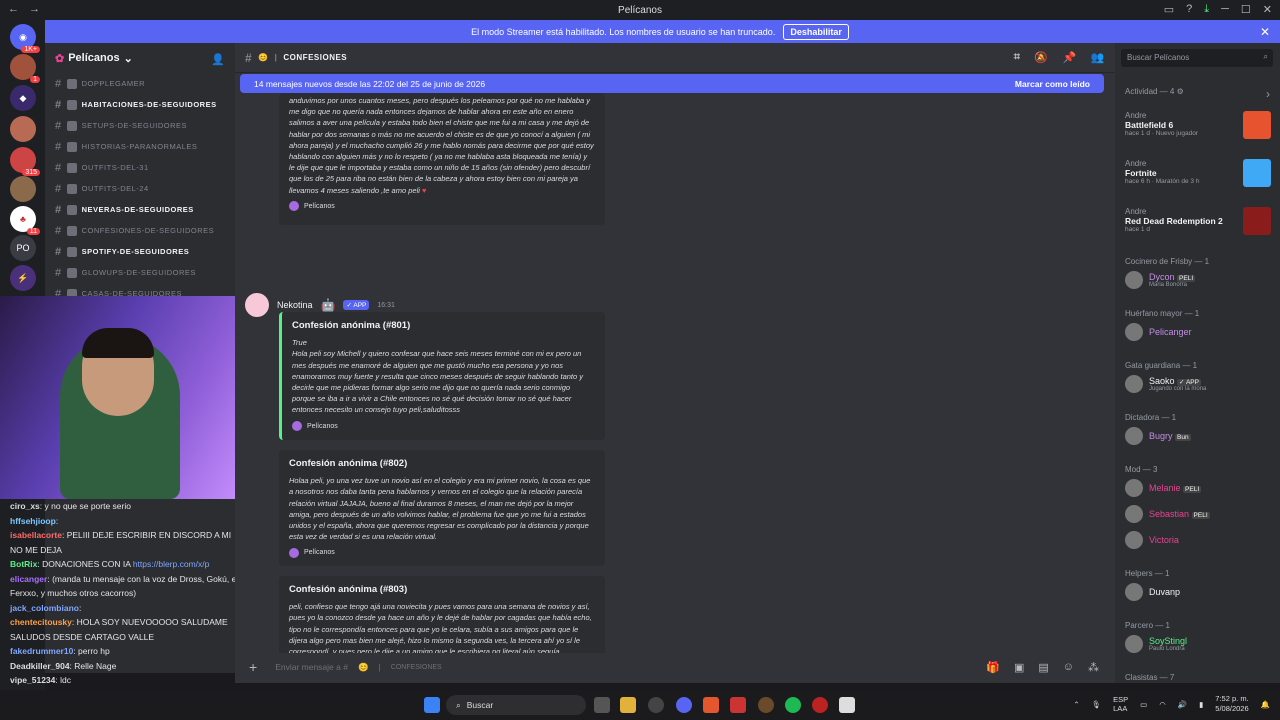 The height and width of the screenshot is (720, 1280). I want to click on member-item: Melanie PELI, so click(1163, 488).